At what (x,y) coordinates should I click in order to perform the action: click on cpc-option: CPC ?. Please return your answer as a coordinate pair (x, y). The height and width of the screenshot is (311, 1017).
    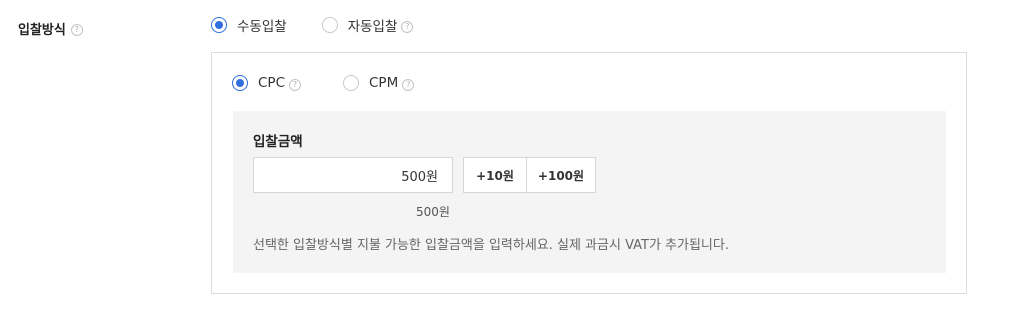
    Looking at the image, I should click on (266, 83).